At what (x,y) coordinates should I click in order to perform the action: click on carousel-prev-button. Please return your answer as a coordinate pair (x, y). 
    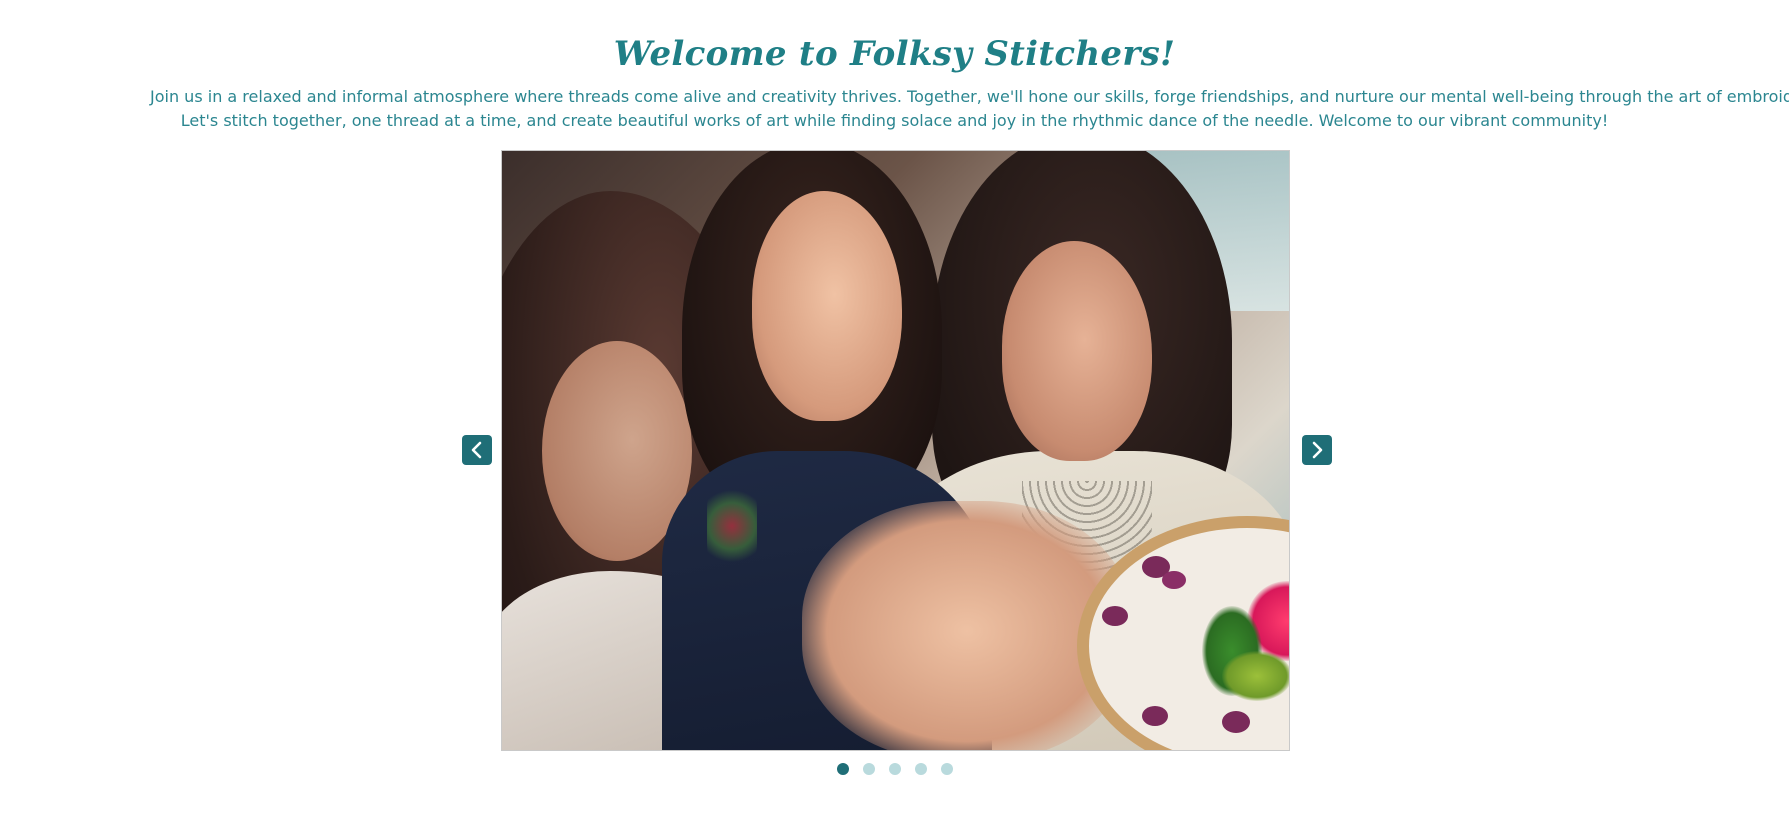
    Looking at the image, I should click on (477, 450).